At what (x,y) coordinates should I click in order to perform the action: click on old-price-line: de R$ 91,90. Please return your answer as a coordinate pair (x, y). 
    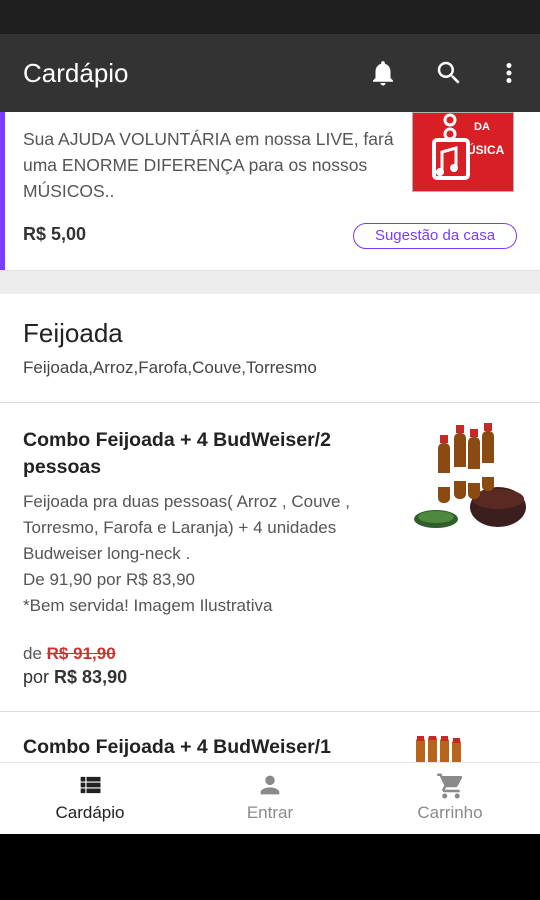
    Looking at the image, I should click on (69, 654).